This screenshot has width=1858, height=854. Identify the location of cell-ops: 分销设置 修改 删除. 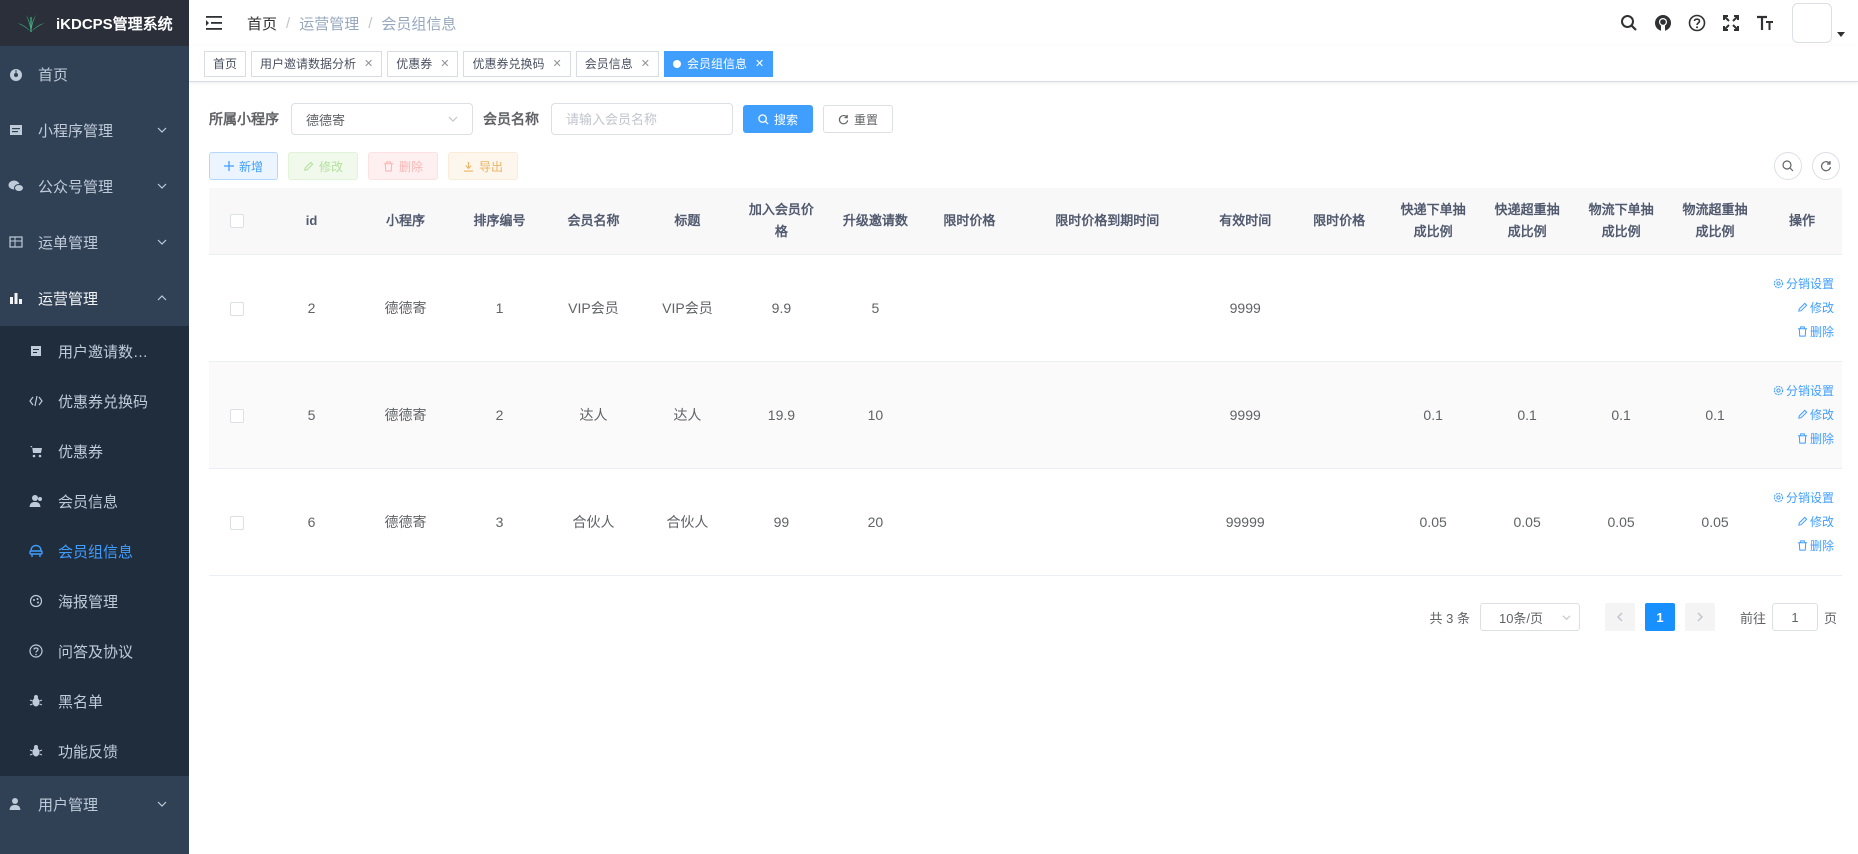
(1802, 308).